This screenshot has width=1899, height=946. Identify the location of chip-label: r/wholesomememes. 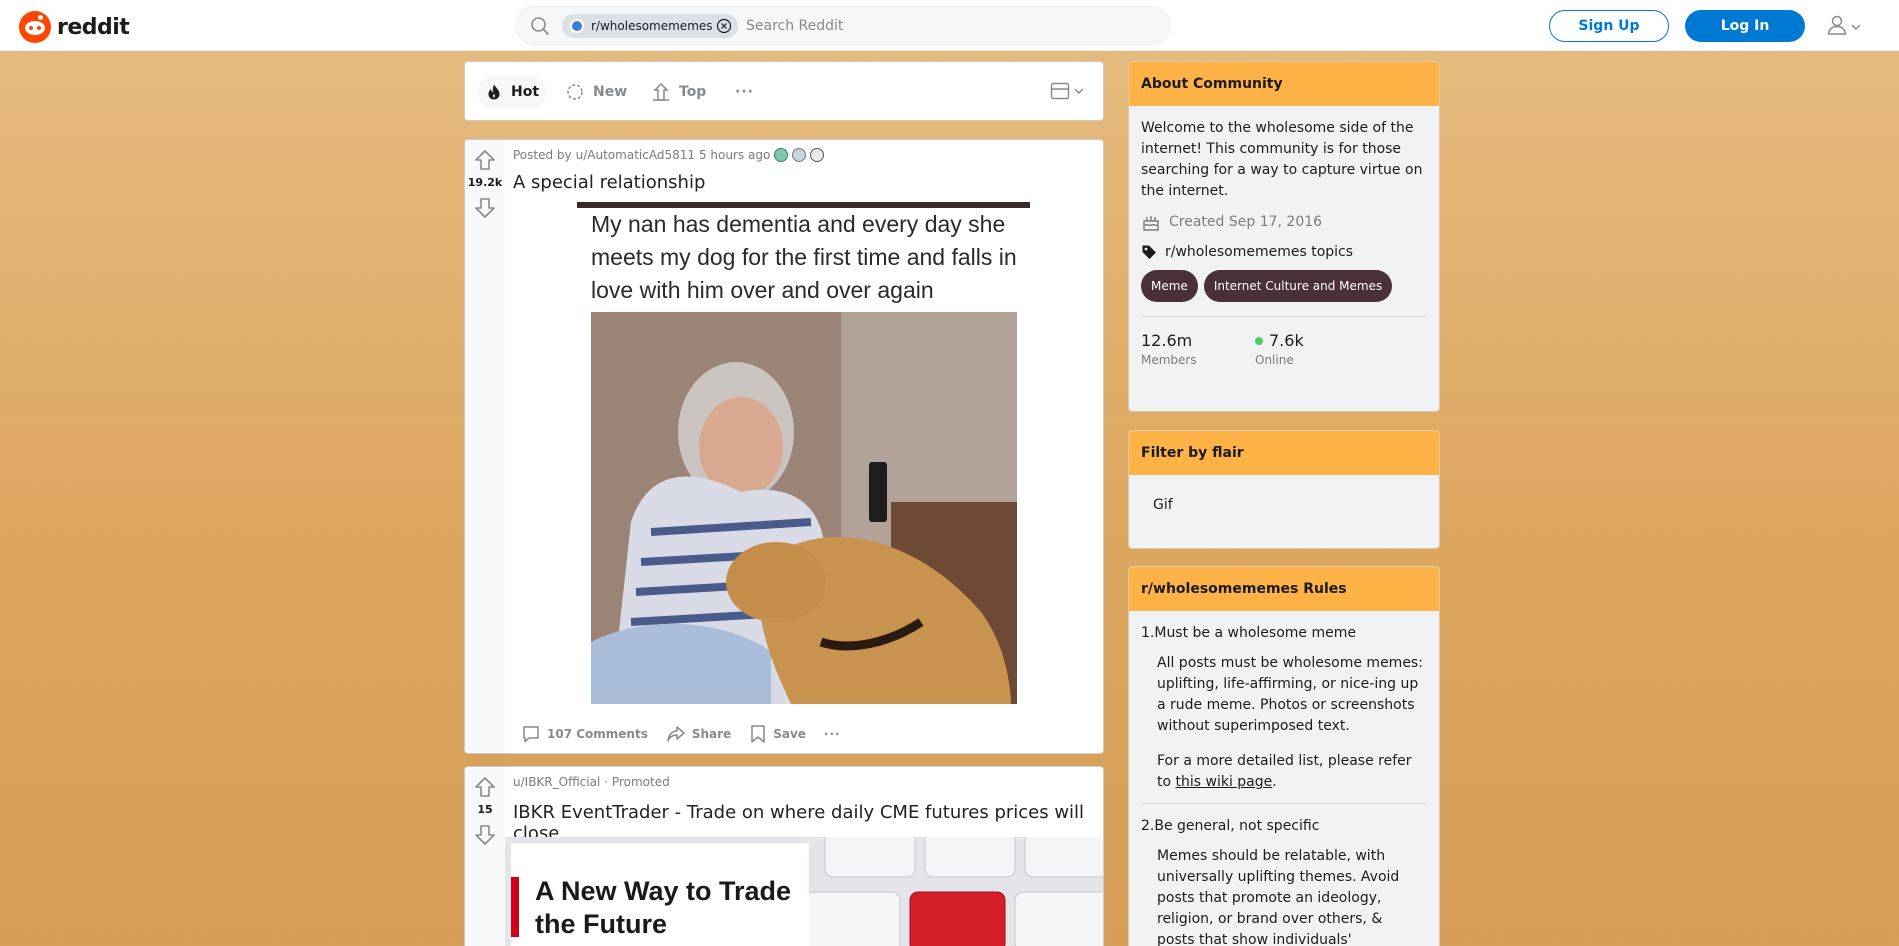
(652, 26).